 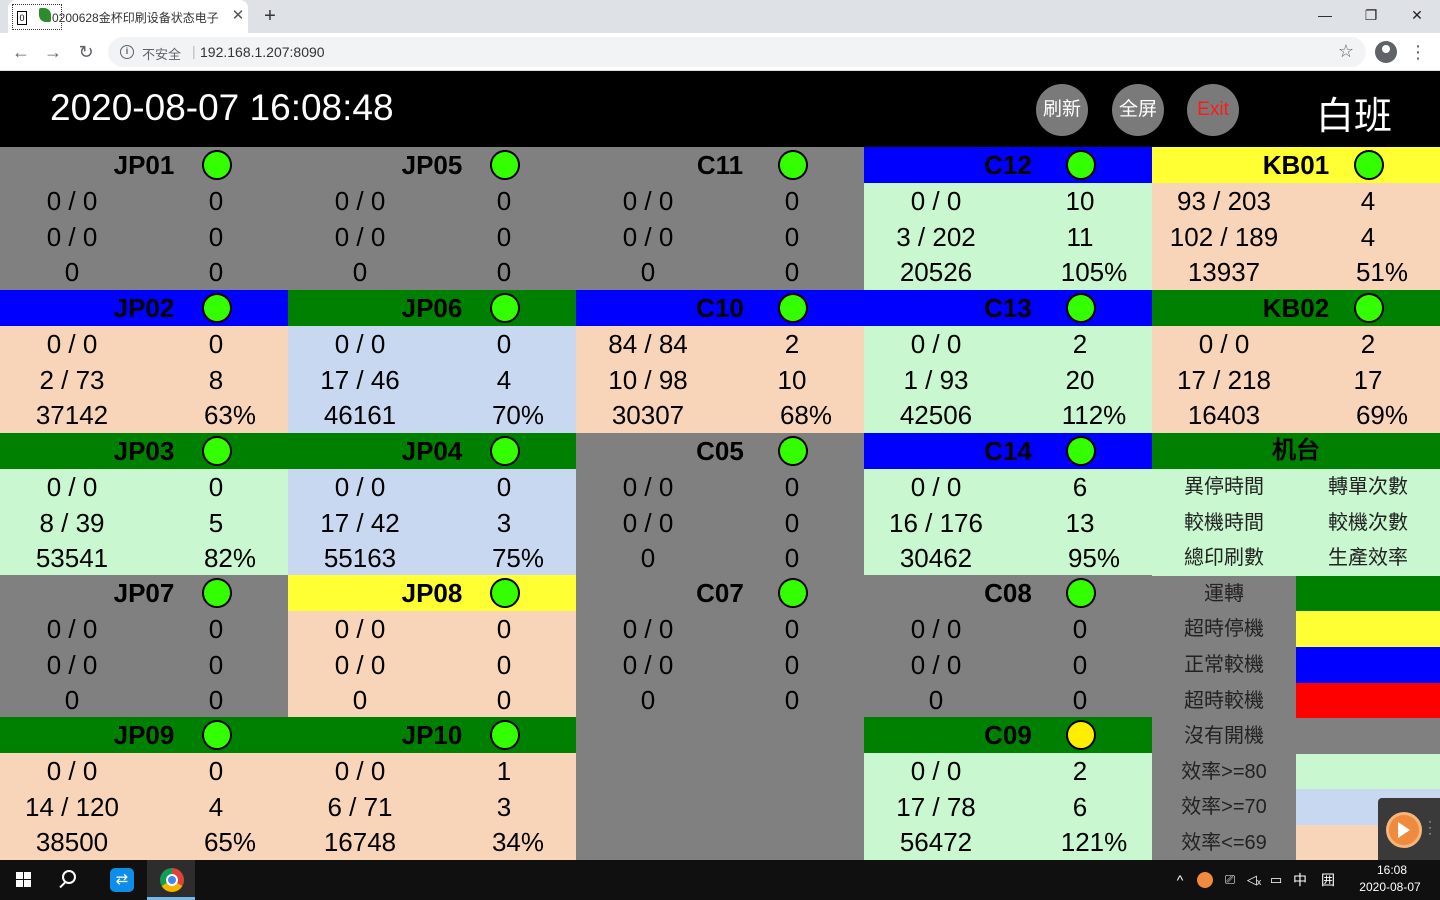 I want to click on browser-menu-icon: ⋮, so click(x=1418, y=52).